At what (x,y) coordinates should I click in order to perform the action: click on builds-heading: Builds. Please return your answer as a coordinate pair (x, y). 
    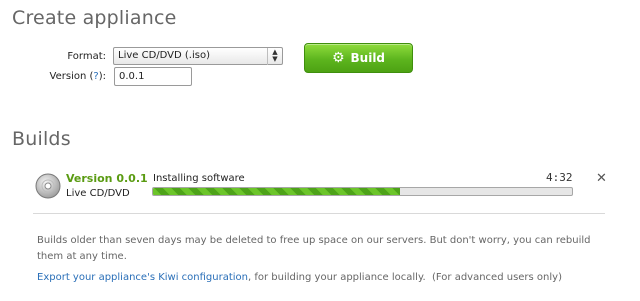
    Looking at the image, I should click on (41, 139).